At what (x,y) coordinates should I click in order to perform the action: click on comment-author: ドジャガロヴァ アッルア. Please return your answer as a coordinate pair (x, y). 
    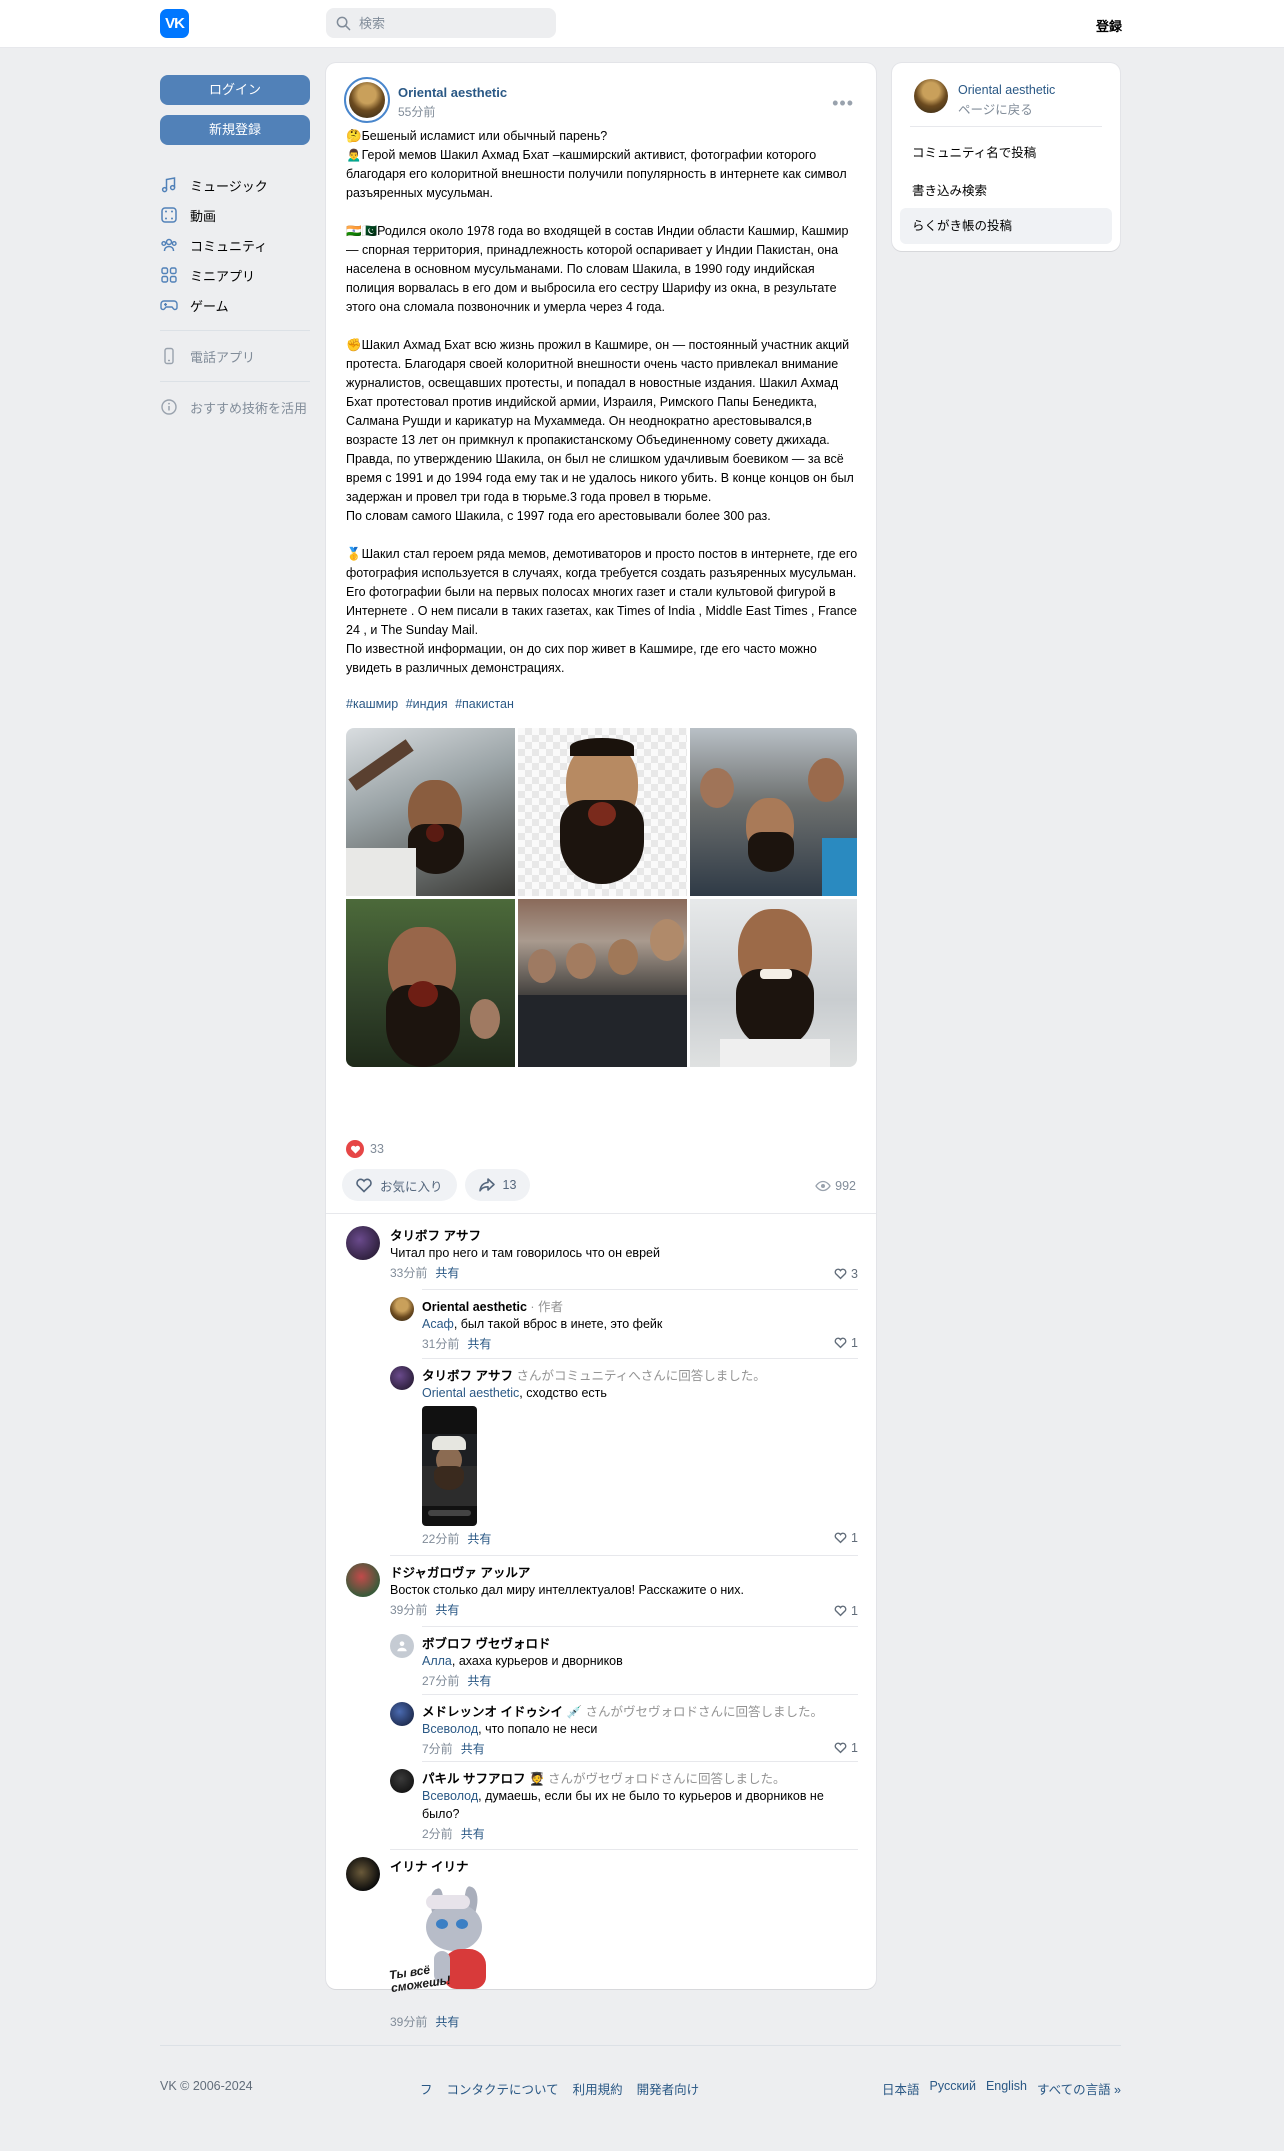
    Looking at the image, I should click on (624, 1573).